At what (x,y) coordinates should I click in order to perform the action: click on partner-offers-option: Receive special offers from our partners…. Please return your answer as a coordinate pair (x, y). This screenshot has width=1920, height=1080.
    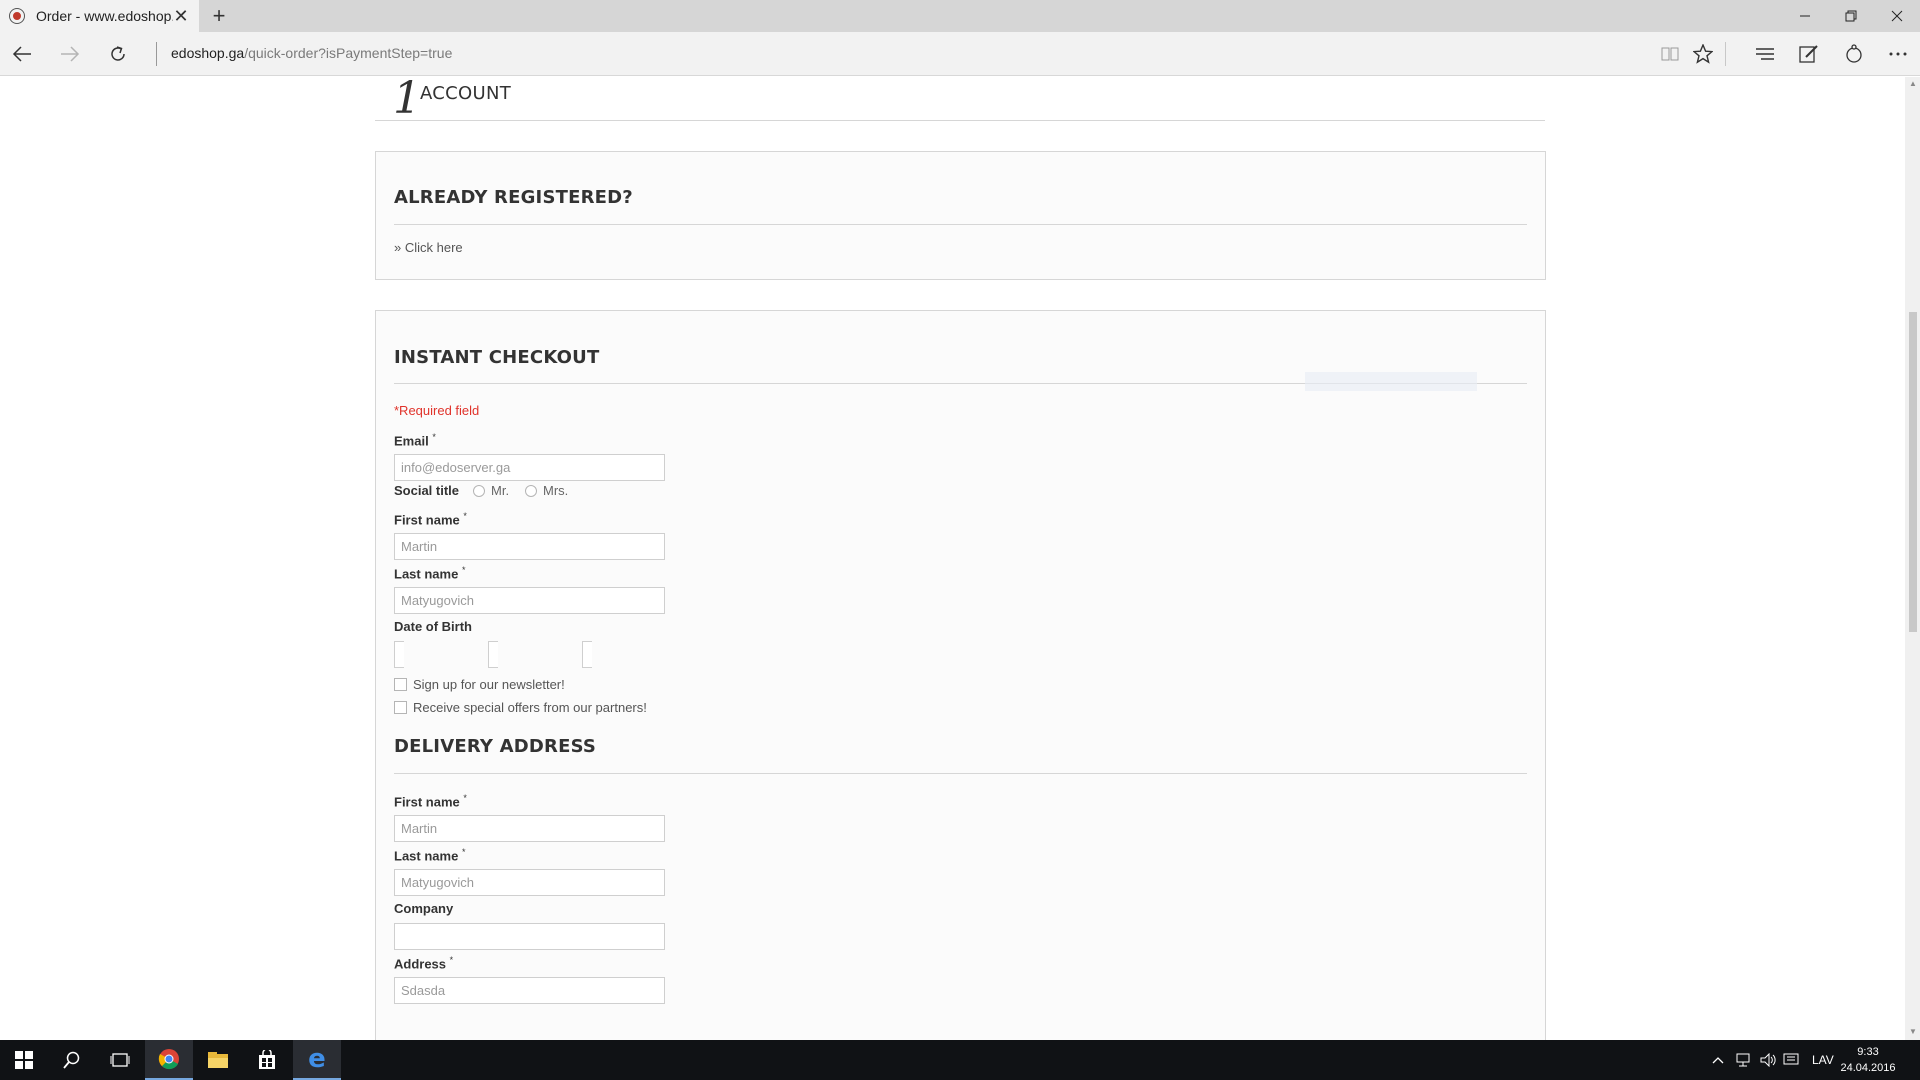
    Looking at the image, I should click on (520, 707).